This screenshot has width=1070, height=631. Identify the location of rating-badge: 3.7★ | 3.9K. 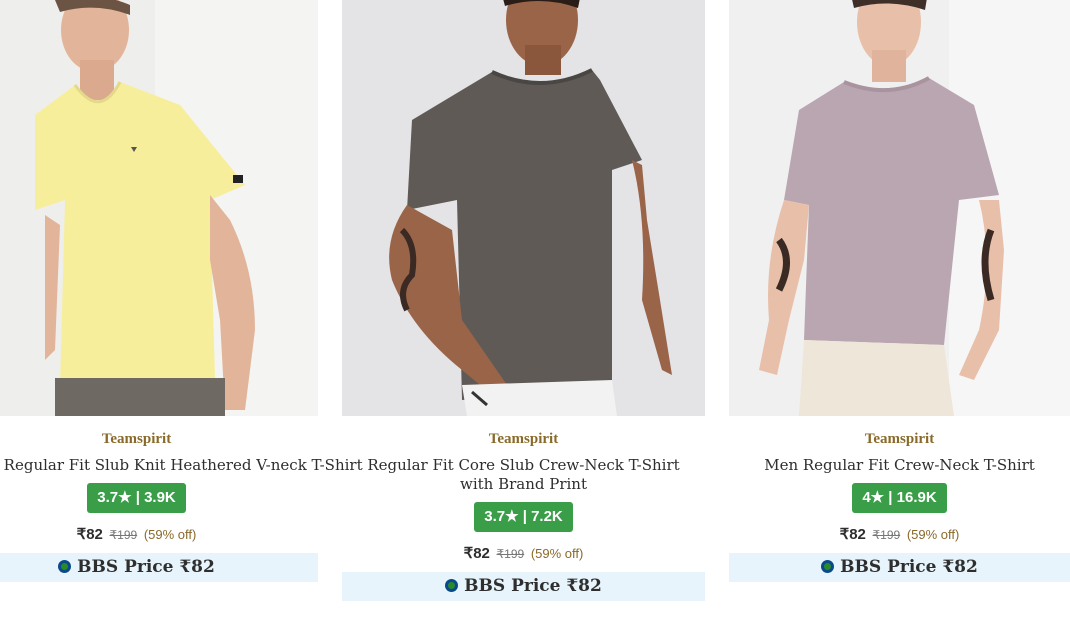
(136, 498).